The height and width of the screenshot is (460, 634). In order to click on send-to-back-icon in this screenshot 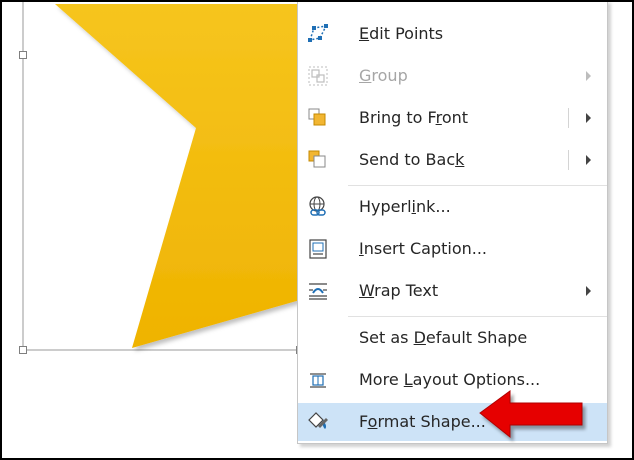, I will do `click(318, 160)`.